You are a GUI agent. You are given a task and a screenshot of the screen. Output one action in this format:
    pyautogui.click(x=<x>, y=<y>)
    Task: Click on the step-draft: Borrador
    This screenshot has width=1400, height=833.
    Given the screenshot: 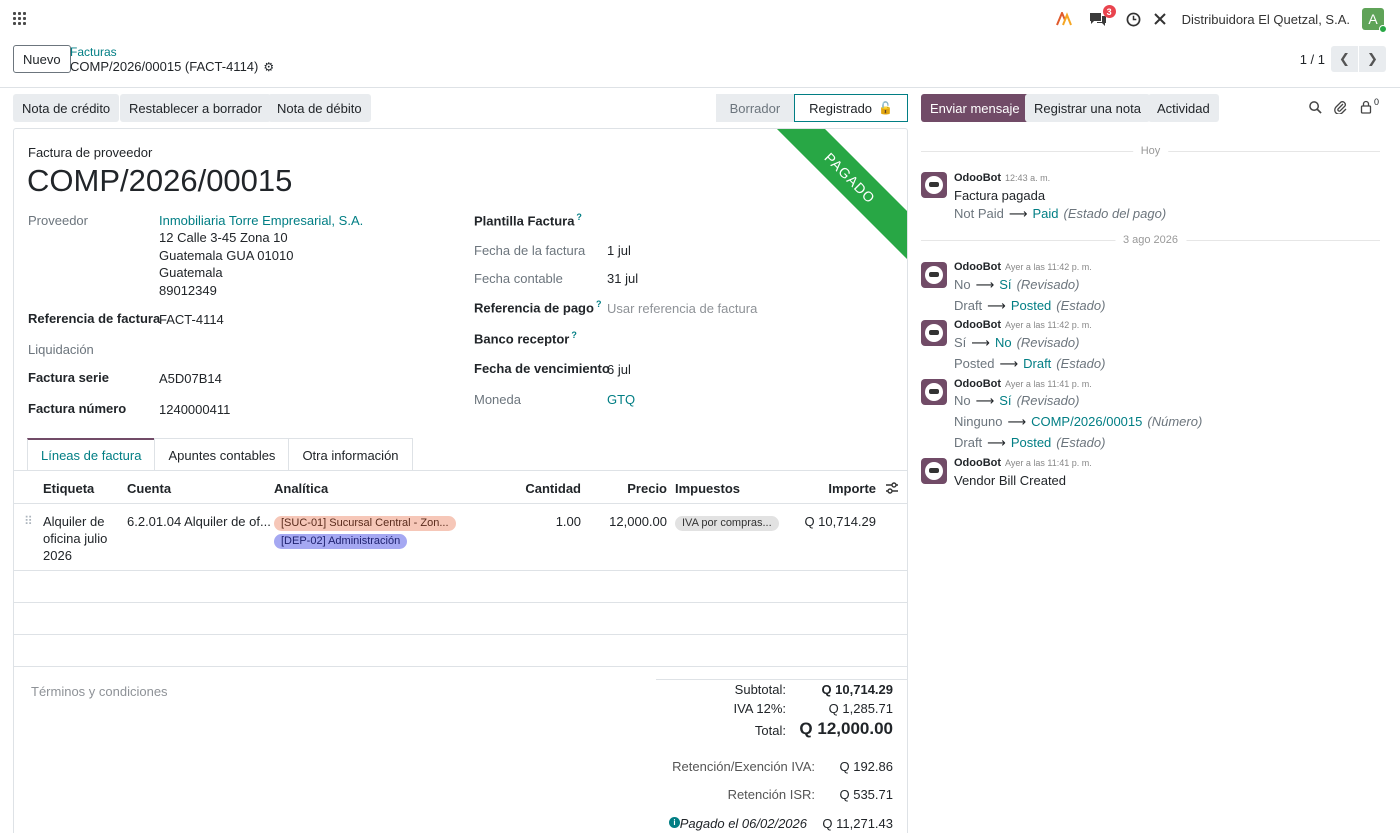 What is the action you would take?
    pyautogui.click(x=755, y=108)
    